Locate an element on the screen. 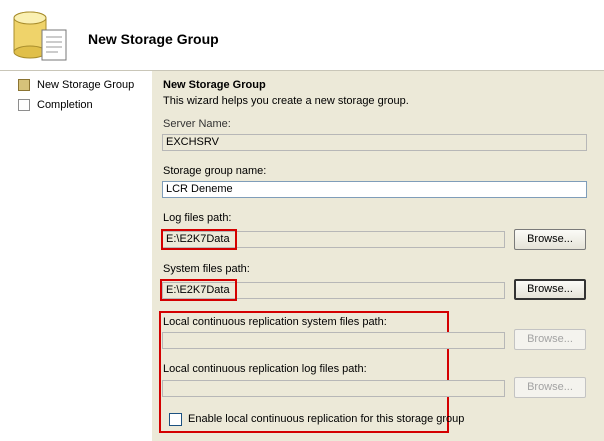 Image resolution: width=604 pixels, height=441 pixels. step-label: Completion is located at coordinates (65, 105).